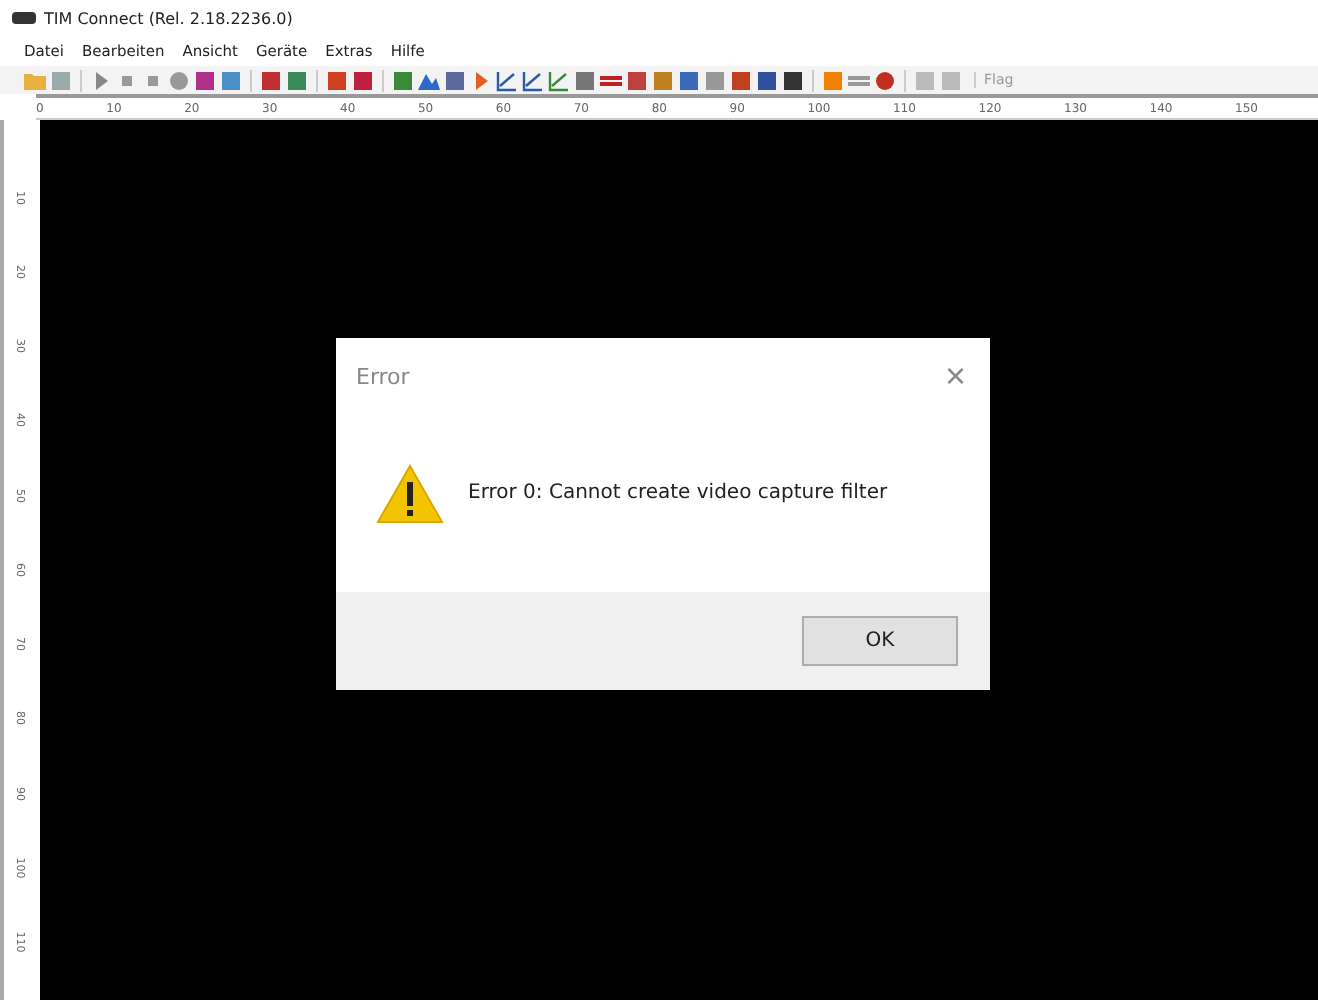  I want to click on ok-button: OK, so click(880, 641).